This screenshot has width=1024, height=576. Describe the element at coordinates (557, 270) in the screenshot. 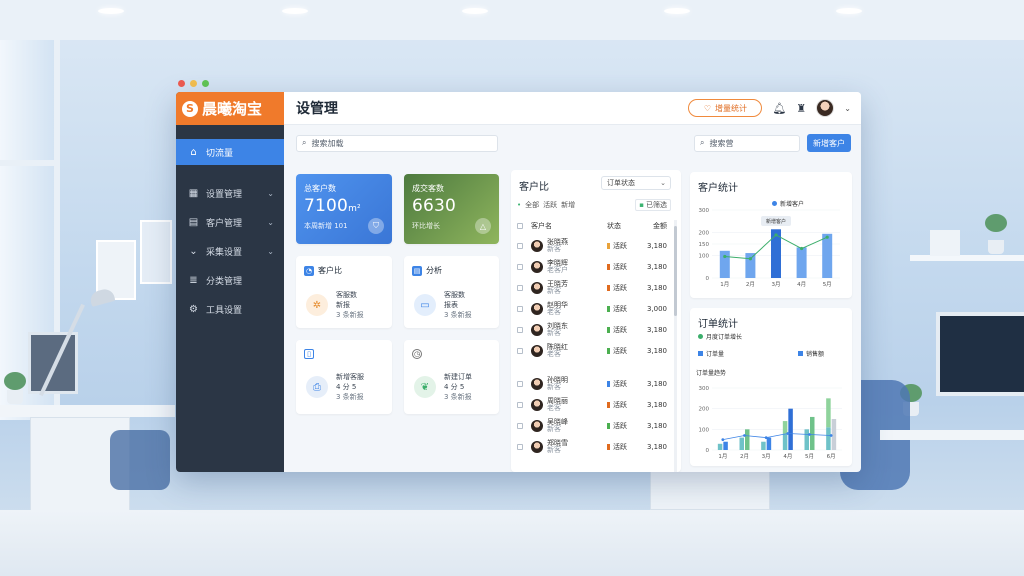

I see `customer-type: 老客户` at that location.